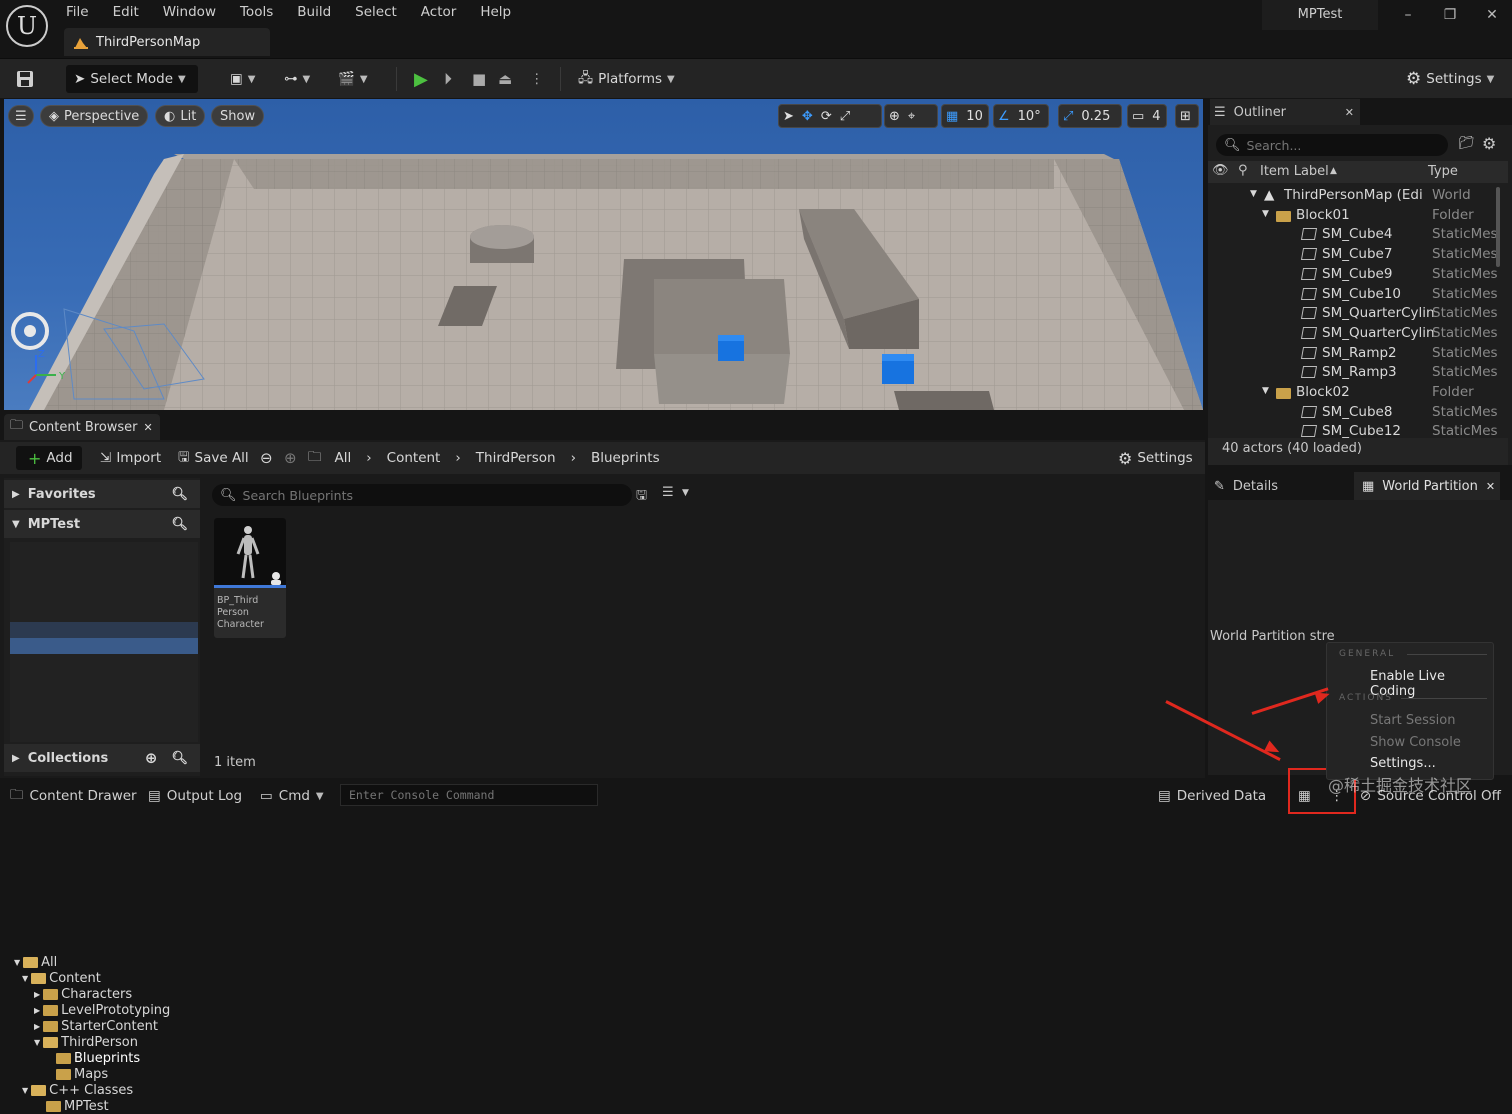 Image resolution: width=1512 pixels, height=1114 pixels. I want to click on gear-icon: ⚙, so click(1489, 143).